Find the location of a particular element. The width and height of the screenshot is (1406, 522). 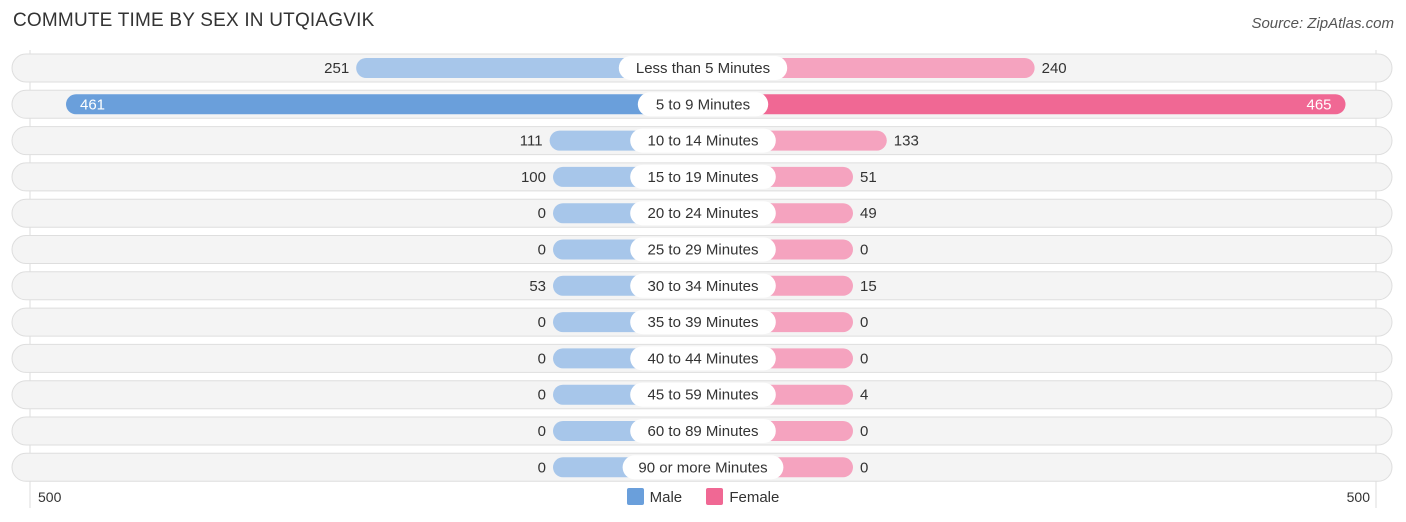

category-label: 40 to 44 Minutes is located at coordinates (703, 358).